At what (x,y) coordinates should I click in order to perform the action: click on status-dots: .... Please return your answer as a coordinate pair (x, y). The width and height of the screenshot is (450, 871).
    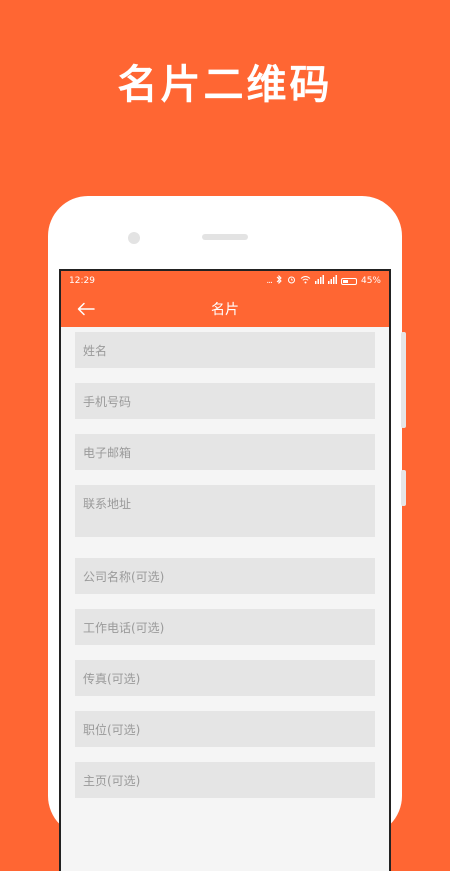
    Looking at the image, I should click on (269, 281).